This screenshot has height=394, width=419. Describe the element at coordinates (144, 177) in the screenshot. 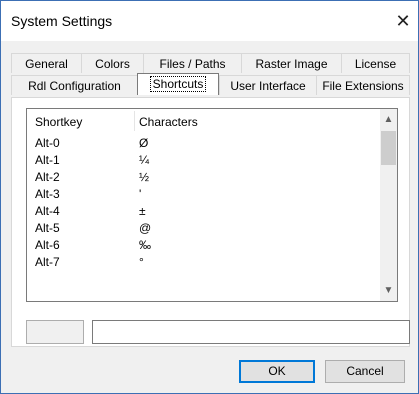

I see `list-item-char: ½` at that location.